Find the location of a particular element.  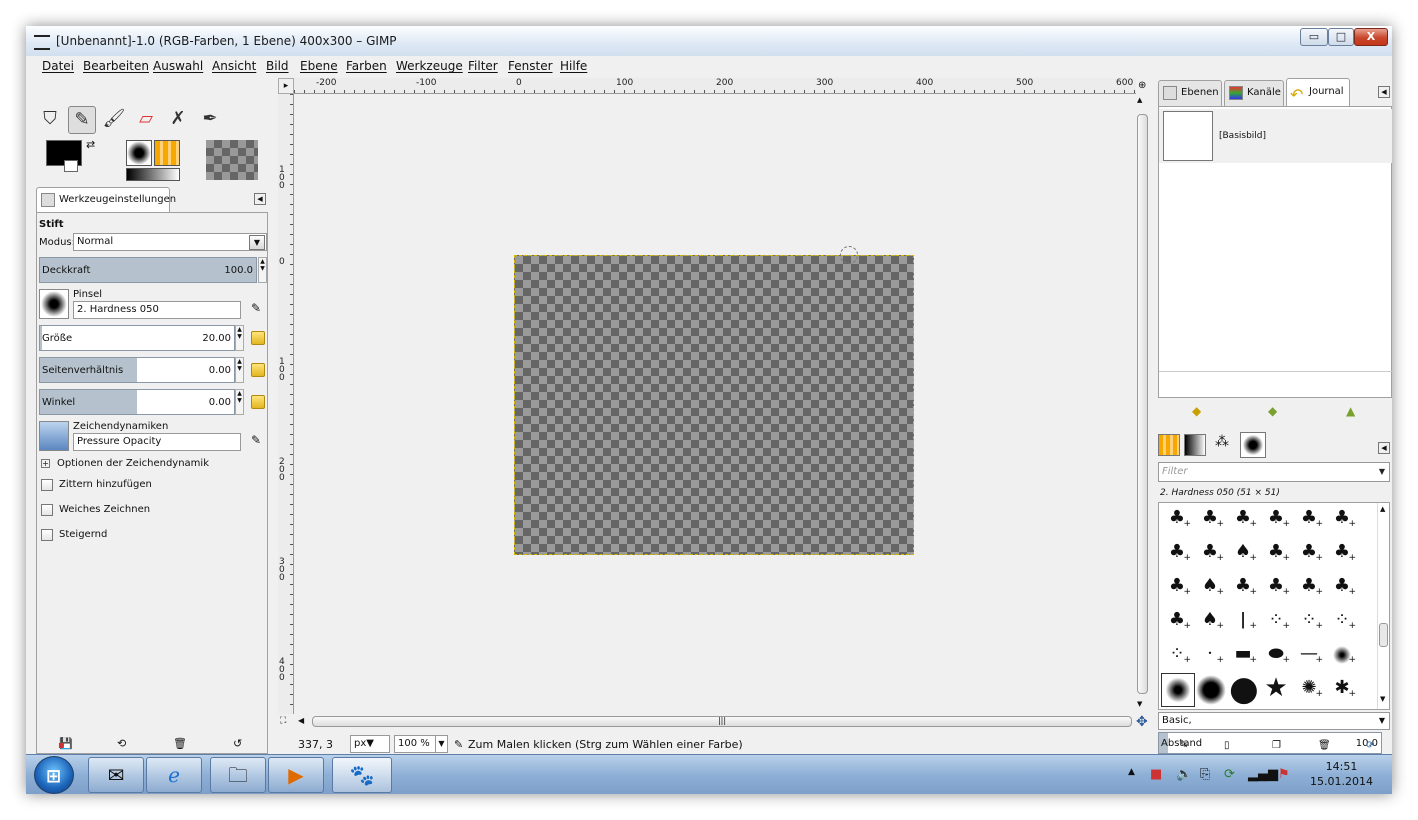

dynamics-field: Pressure Opacity is located at coordinates (157, 442).